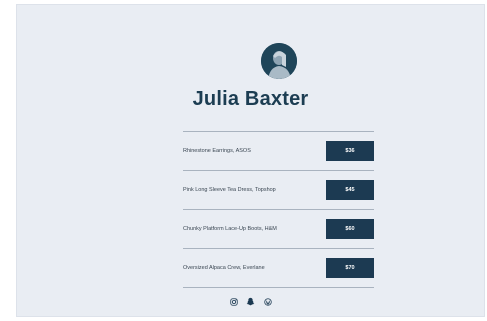 Image resolution: width=487 pixels, height=321 pixels. Describe the element at coordinates (229, 190) in the screenshot. I see `item-label: Pink Long Sleeve Tea Dress, Topshop` at that location.